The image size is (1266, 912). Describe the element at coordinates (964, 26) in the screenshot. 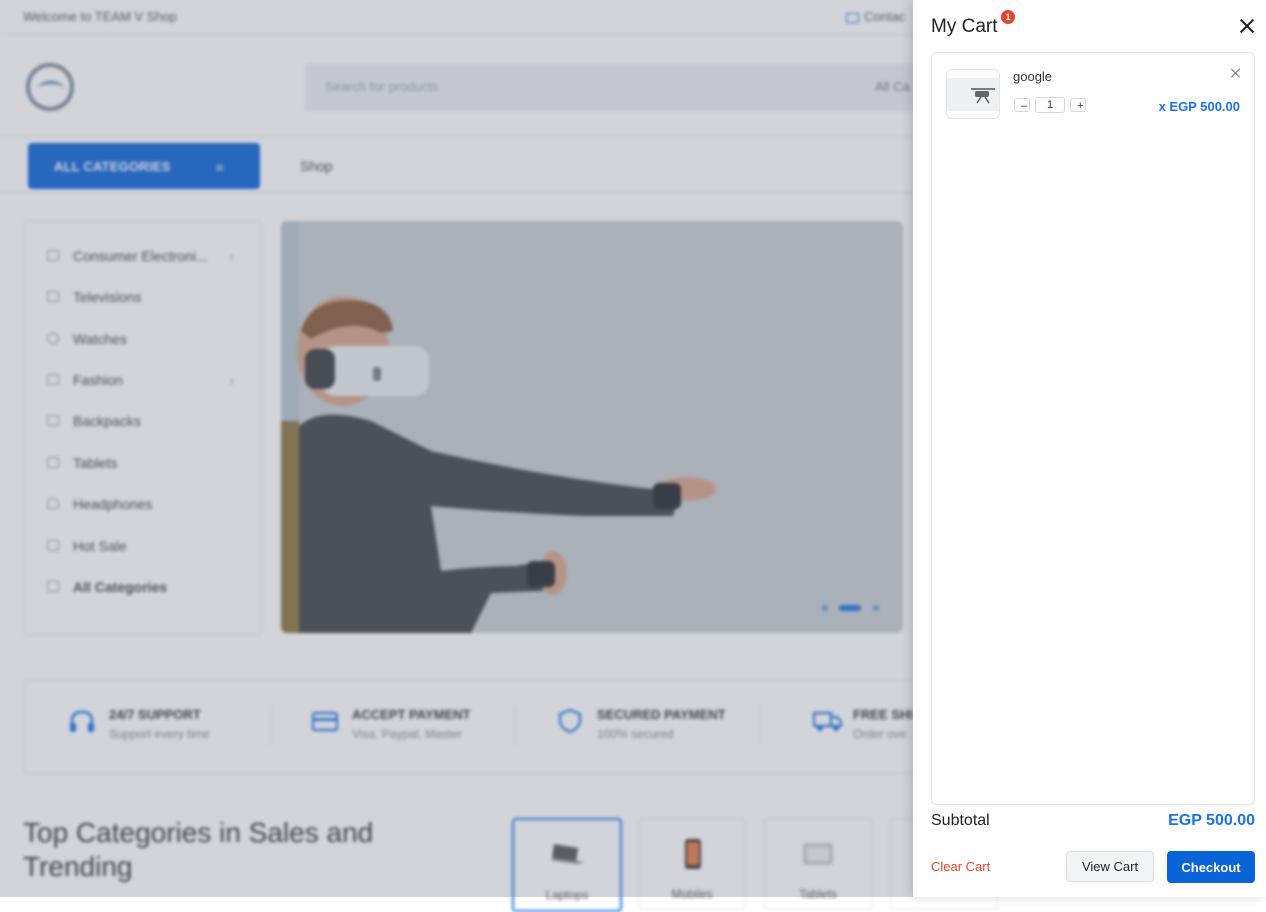

I see `cart-title: My Cart` at that location.